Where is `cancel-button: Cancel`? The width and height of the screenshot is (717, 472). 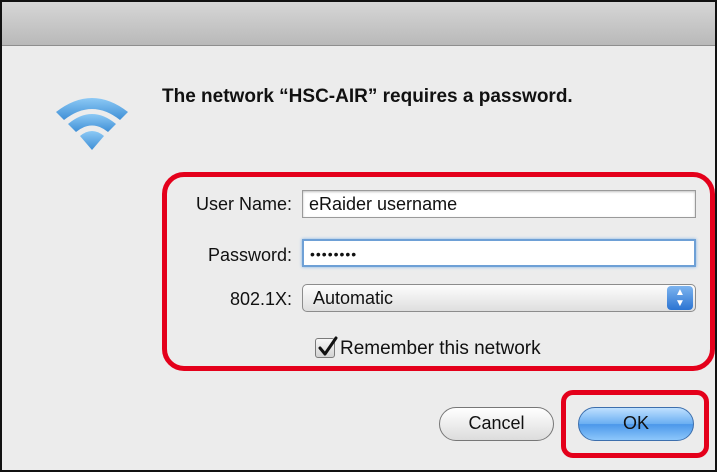 cancel-button: Cancel is located at coordinates (496, 424).